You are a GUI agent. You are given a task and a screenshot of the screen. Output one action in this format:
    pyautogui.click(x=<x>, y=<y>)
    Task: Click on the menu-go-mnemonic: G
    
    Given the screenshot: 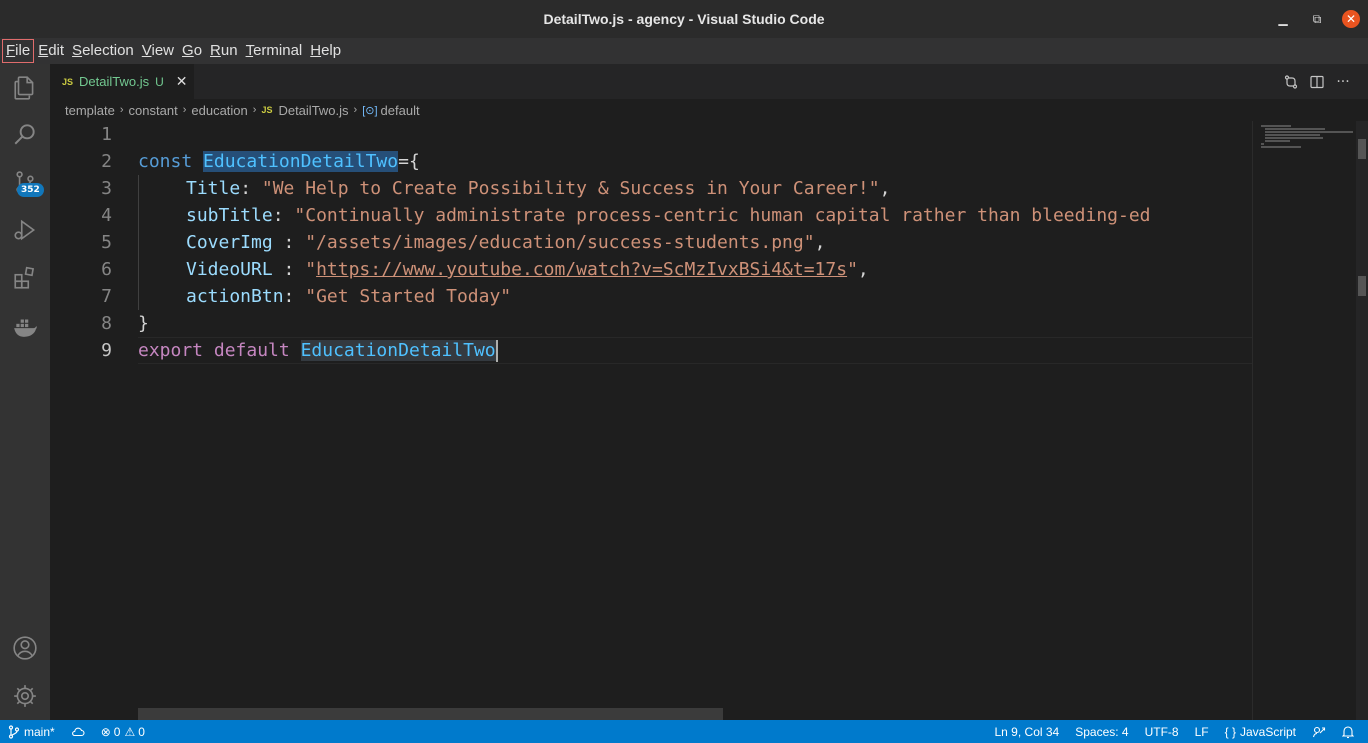 What is the action you would take?
    pyautogui.click(x=188, y=50)
    